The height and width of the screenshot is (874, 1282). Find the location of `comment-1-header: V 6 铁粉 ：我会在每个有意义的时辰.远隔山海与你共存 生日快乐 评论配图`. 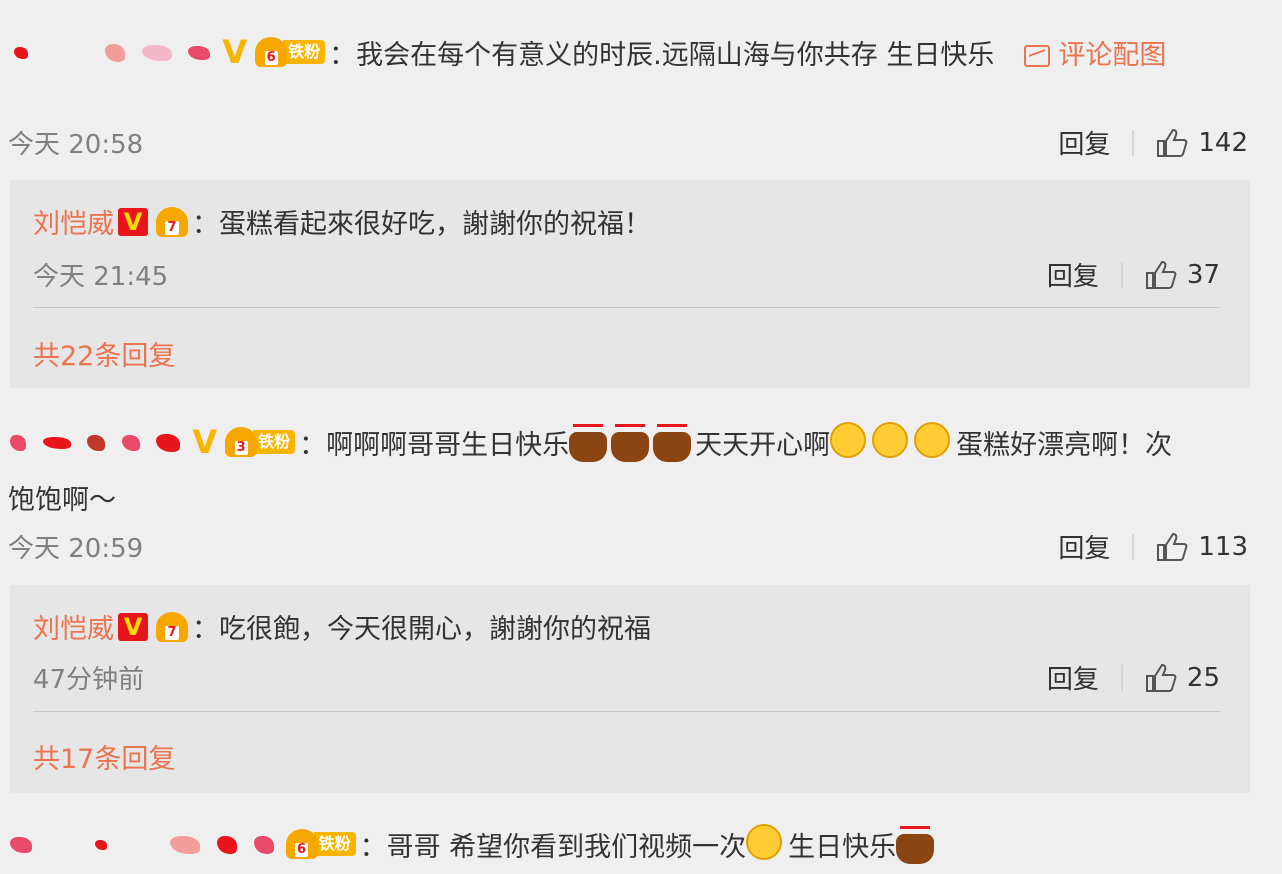

comment-1-header: V 6 铁粉 ：我会在每个有意义的时辰.远隔山海与你共存 生日快乐 评论配图 is located at coordinates (590, 52).